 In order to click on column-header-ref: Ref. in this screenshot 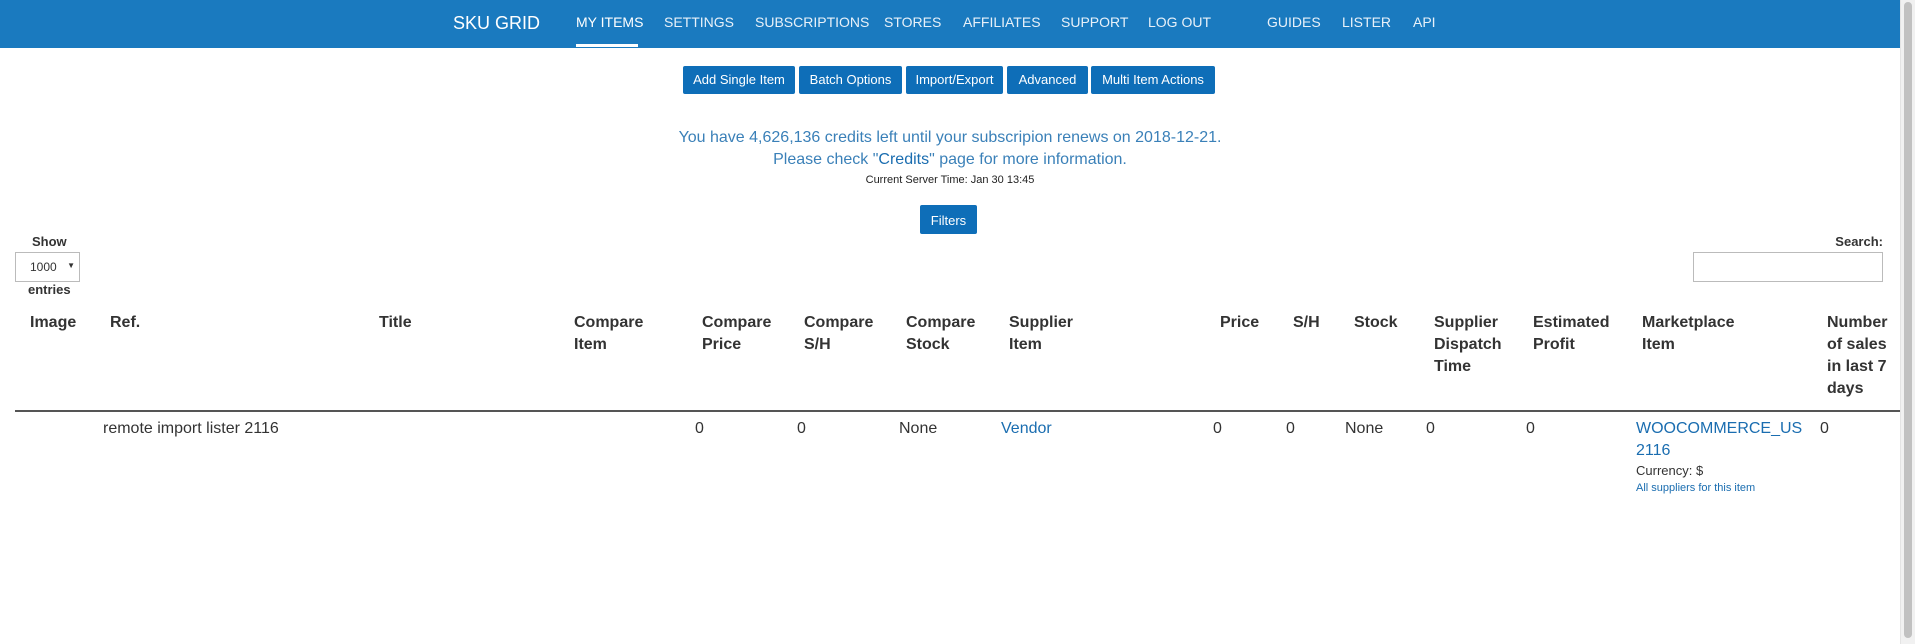, I will do `click(125, 323)`.